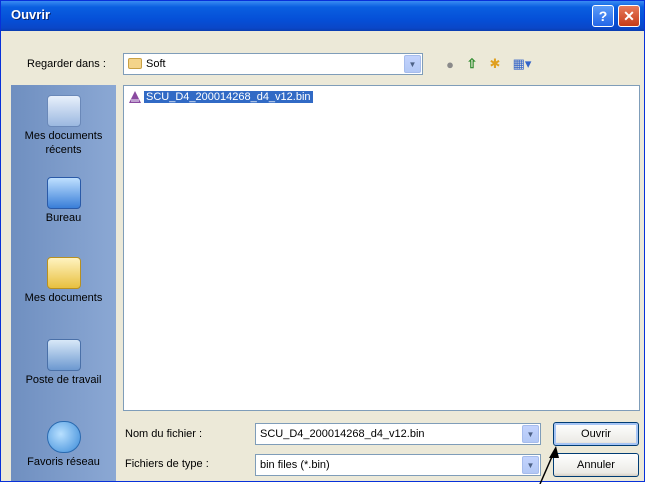 This screenshot has width=647, height=484. I want to click on close-button: ✕, so click(629, 16).